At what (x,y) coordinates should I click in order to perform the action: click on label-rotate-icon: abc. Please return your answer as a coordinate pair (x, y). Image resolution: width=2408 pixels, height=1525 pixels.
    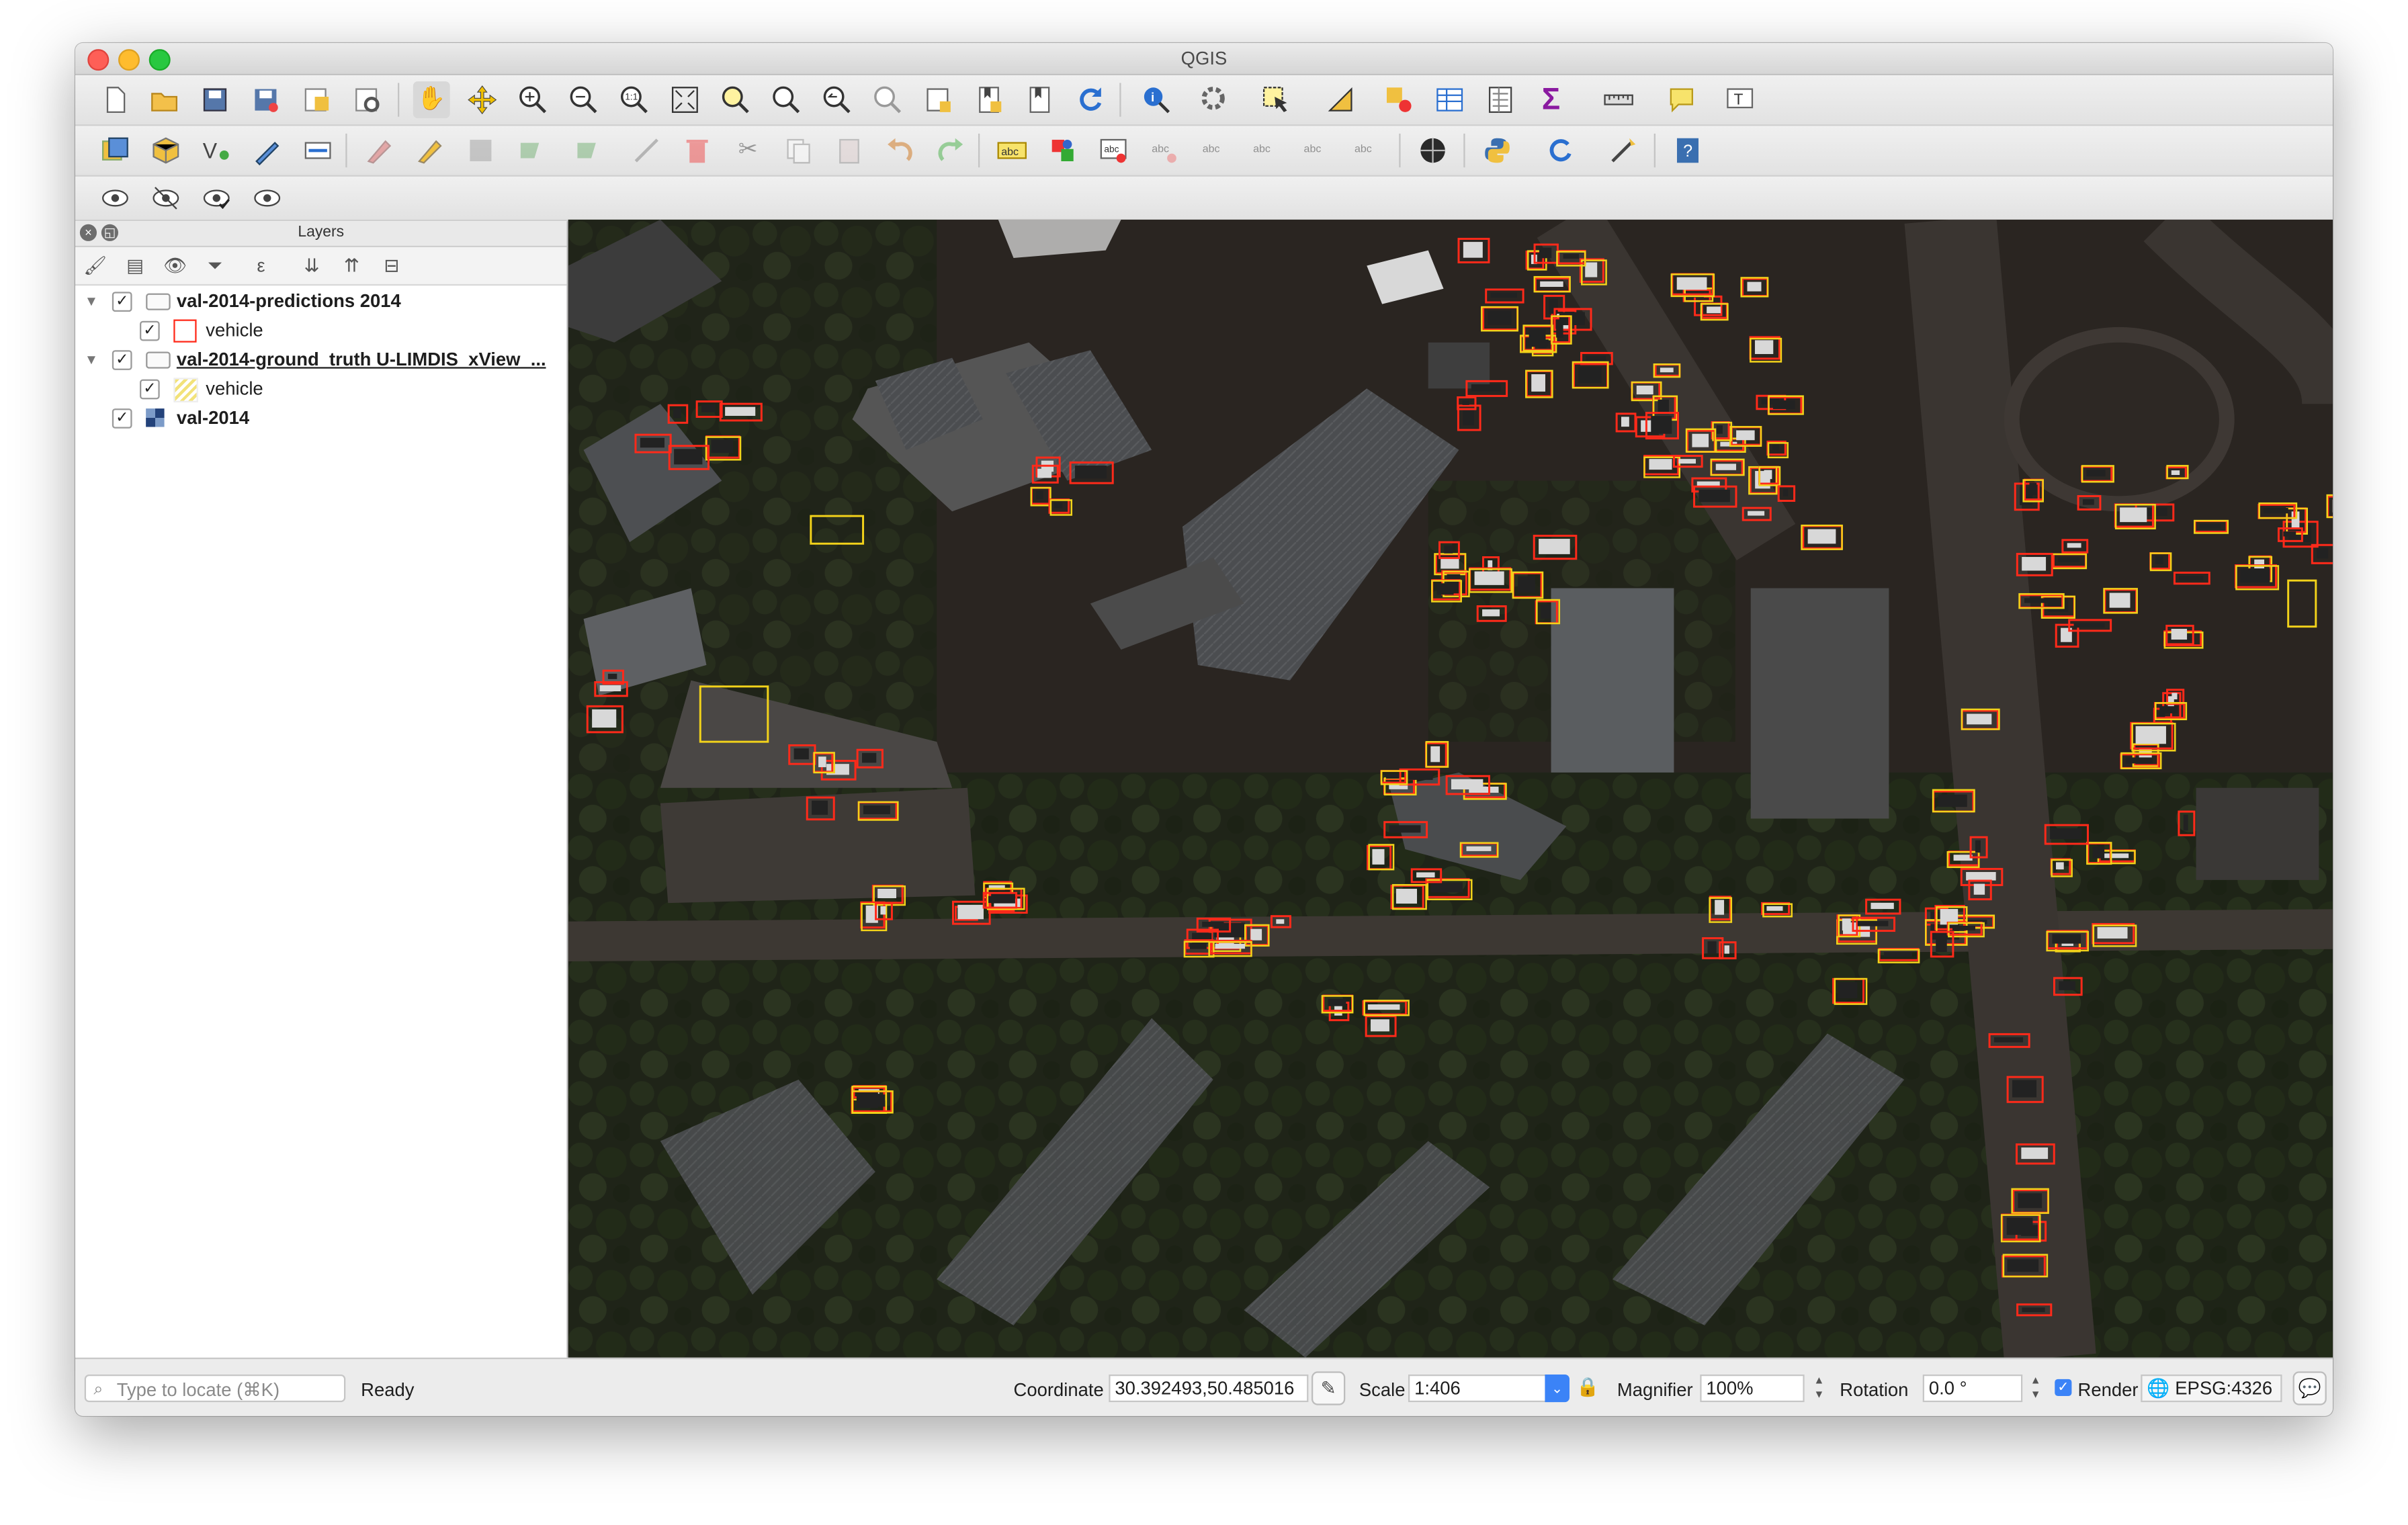
    Looking at the image, I should click on (1265, 150).